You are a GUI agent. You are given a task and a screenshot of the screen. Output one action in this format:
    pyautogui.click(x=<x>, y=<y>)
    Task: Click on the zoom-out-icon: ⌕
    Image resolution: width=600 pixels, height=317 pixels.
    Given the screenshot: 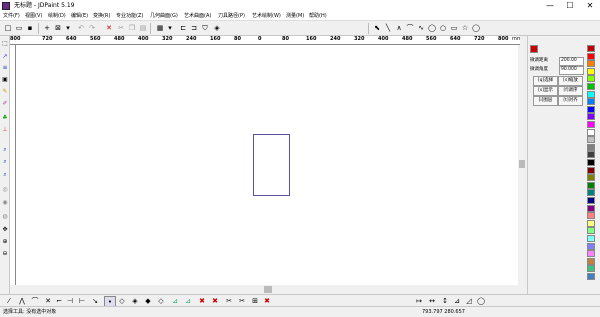 What is the action you would take?
    pyautogui.click(x=5, y=162)
    